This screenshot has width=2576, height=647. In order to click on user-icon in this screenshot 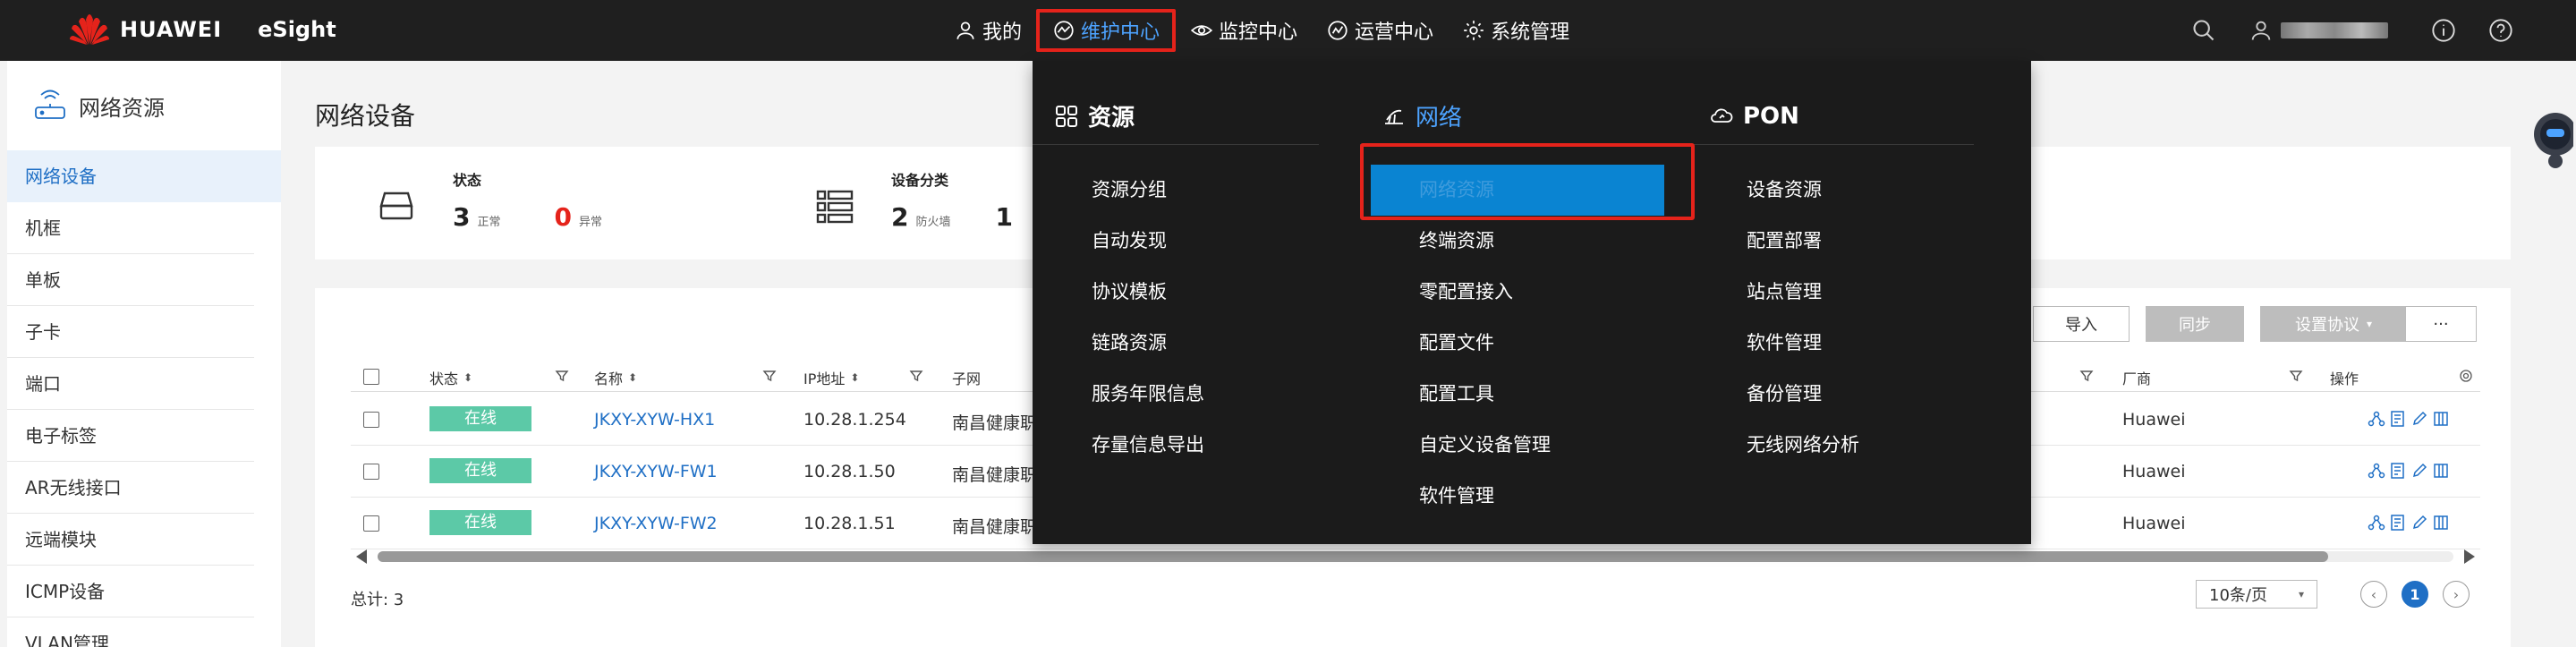, I will do `click(965, 30)`.